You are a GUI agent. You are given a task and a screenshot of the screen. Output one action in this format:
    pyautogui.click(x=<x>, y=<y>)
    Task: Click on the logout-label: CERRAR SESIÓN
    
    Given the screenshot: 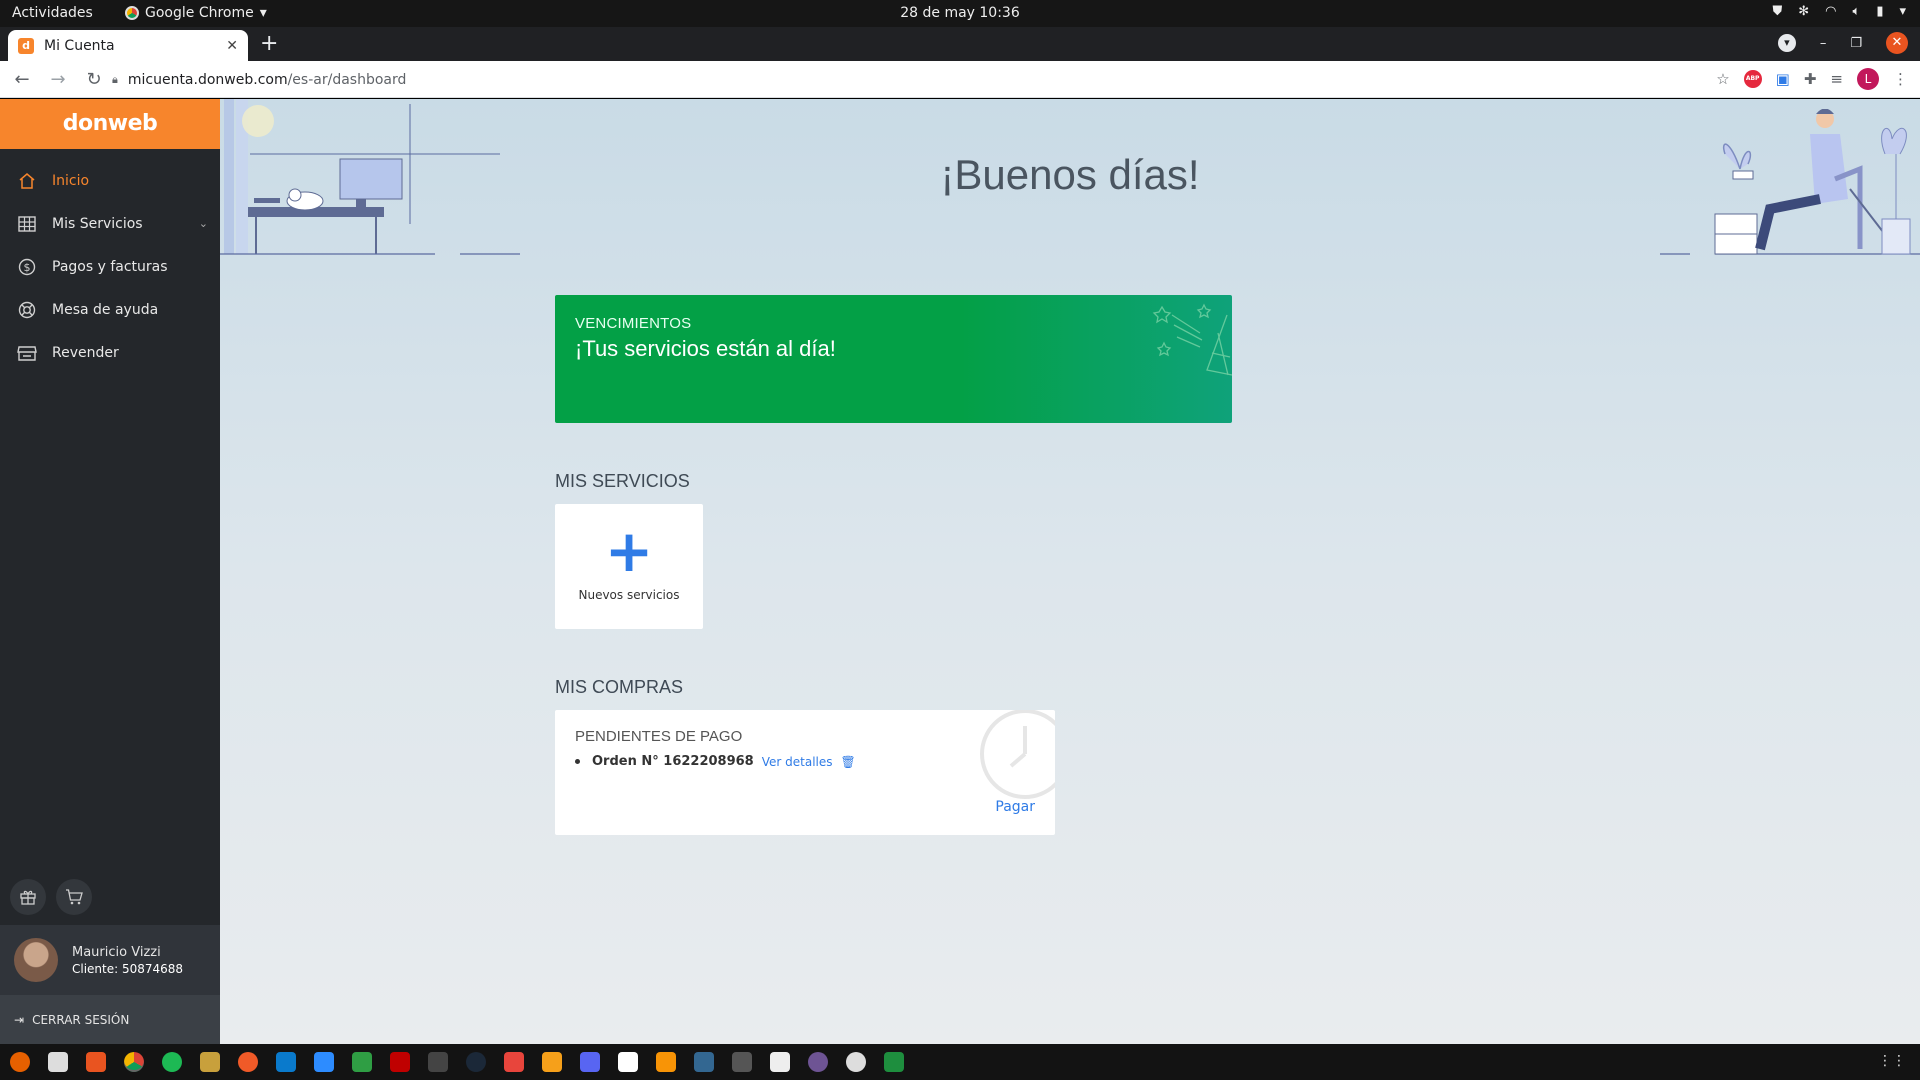 What is the action you would take?
    pyautogui.click(x=81, y=1019)
    